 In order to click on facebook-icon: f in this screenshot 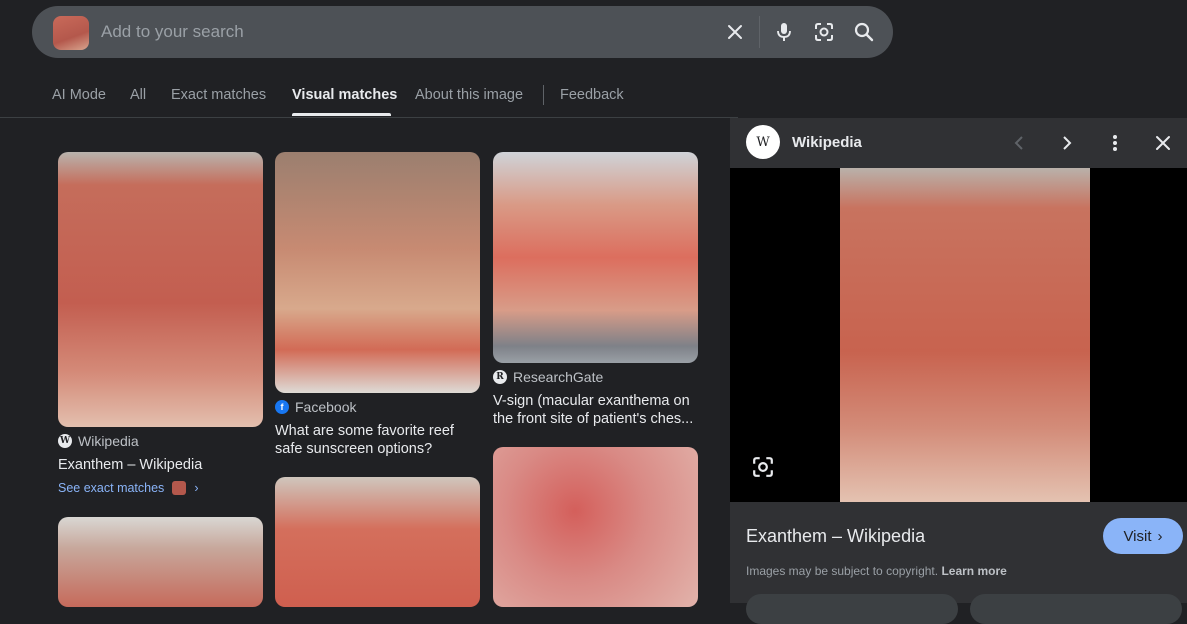, I will do `click(282, 407)`.